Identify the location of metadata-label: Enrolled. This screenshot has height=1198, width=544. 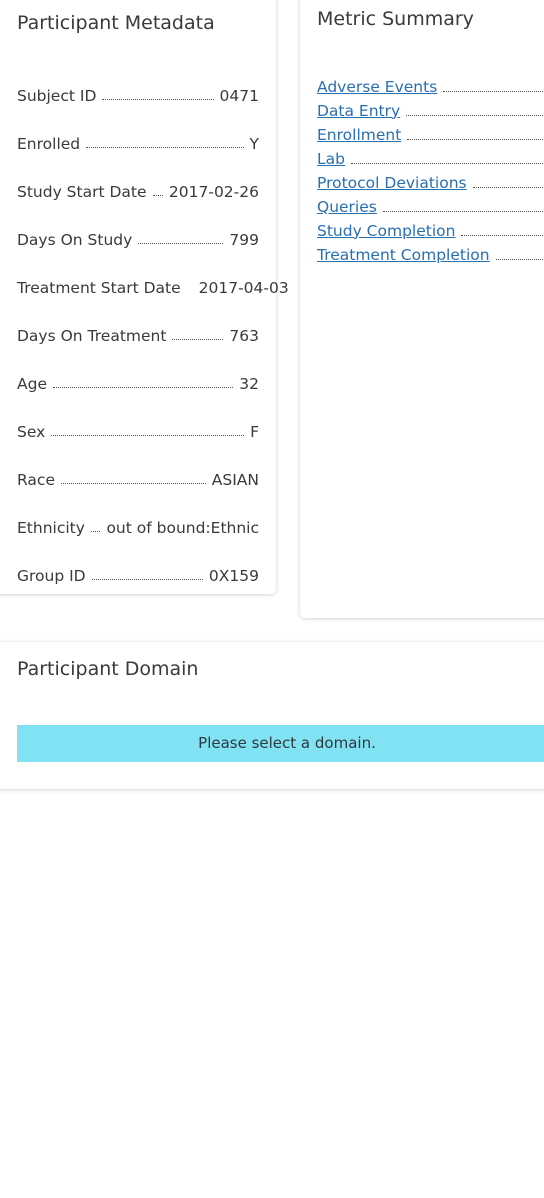
(49, 143).